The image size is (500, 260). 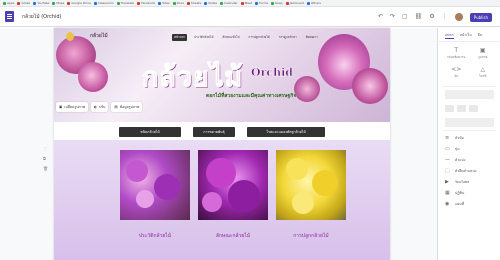 What do you see at coordinates (150, 132) in the screenshot?
I see `orchid-types-button: ชนิดกล้วยไม้` at bounding box center [150, 132].